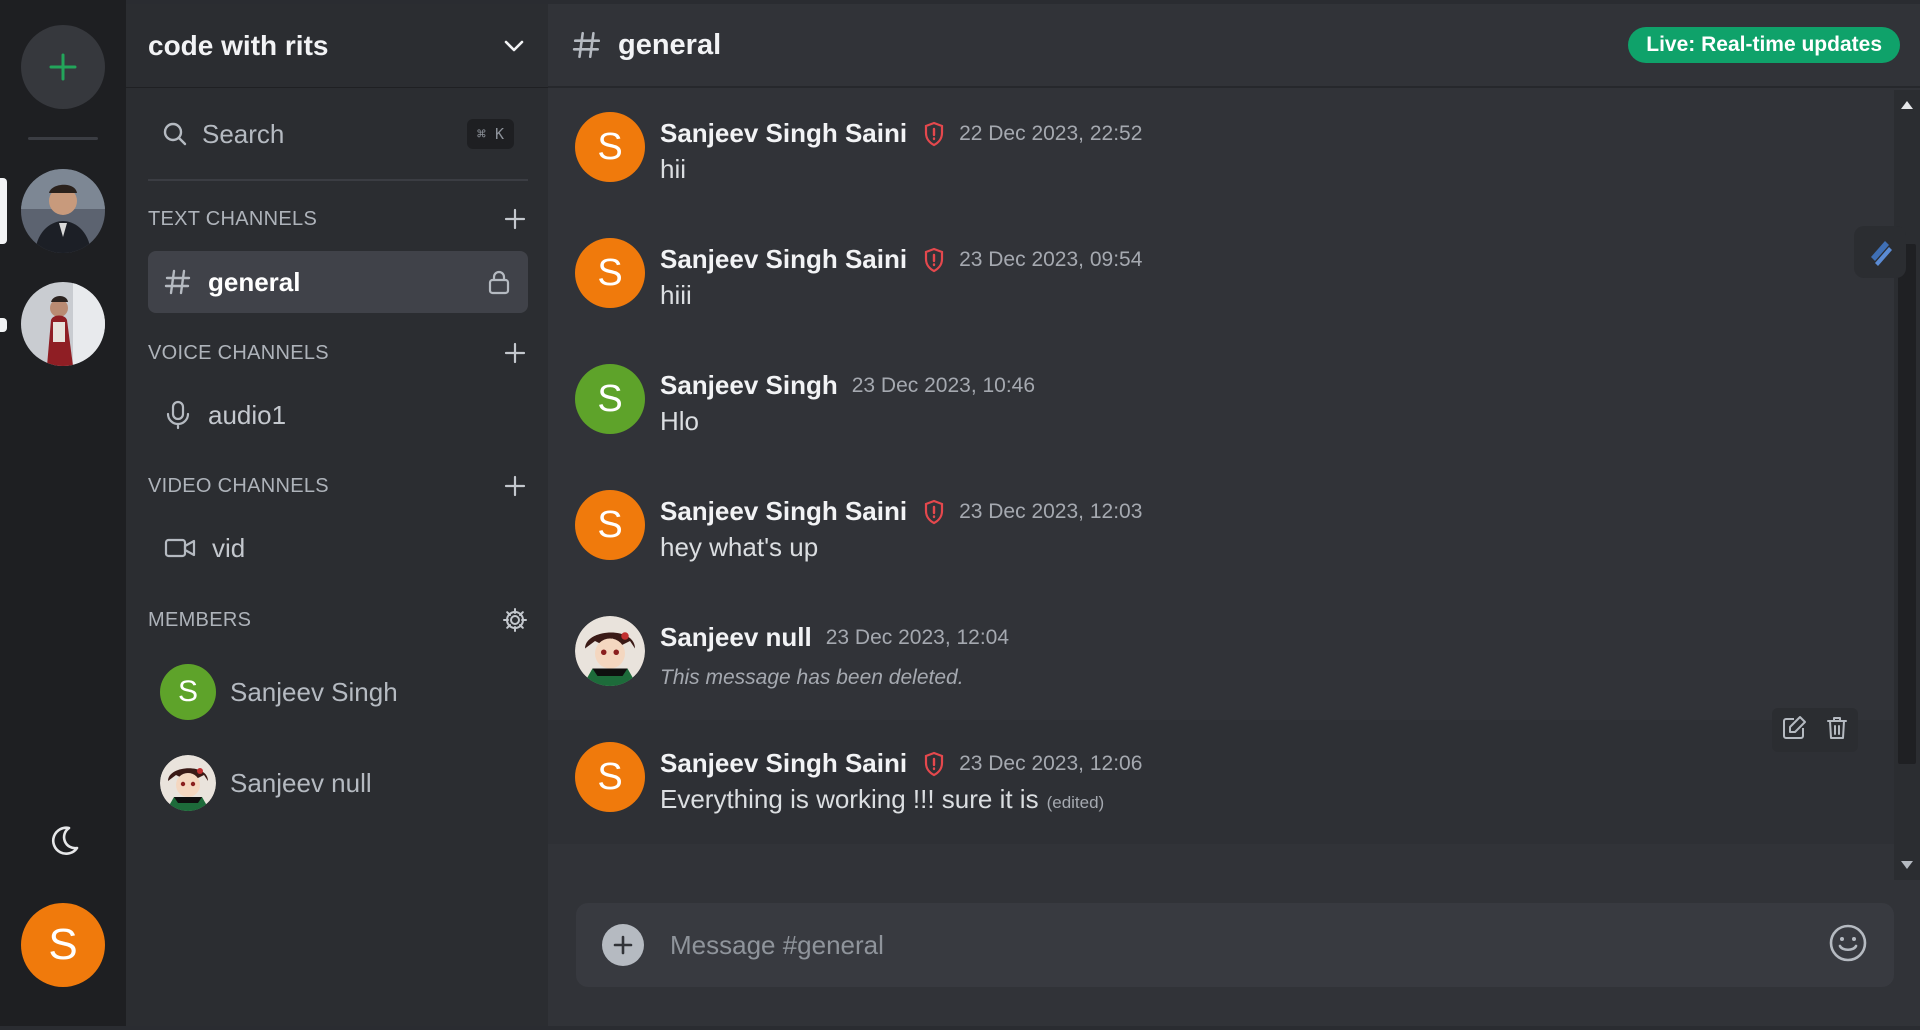  I want to click on delete-message-button, so click(1837, 730).